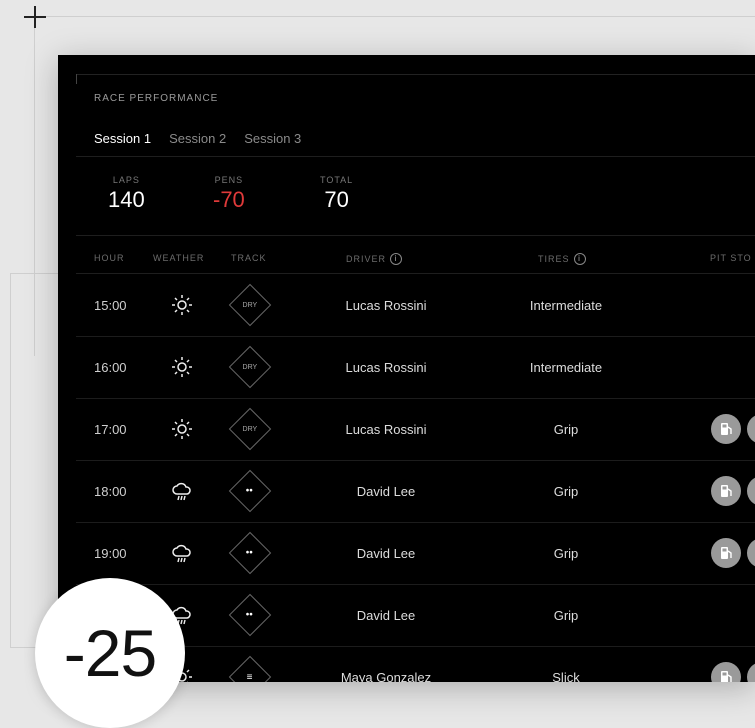 The height and width of the screenshot is (728, 755). What do you see at coordinates (579, 259) in the screenshot?
I see `tires-info-icon: i` at bounding box center [579, 259].